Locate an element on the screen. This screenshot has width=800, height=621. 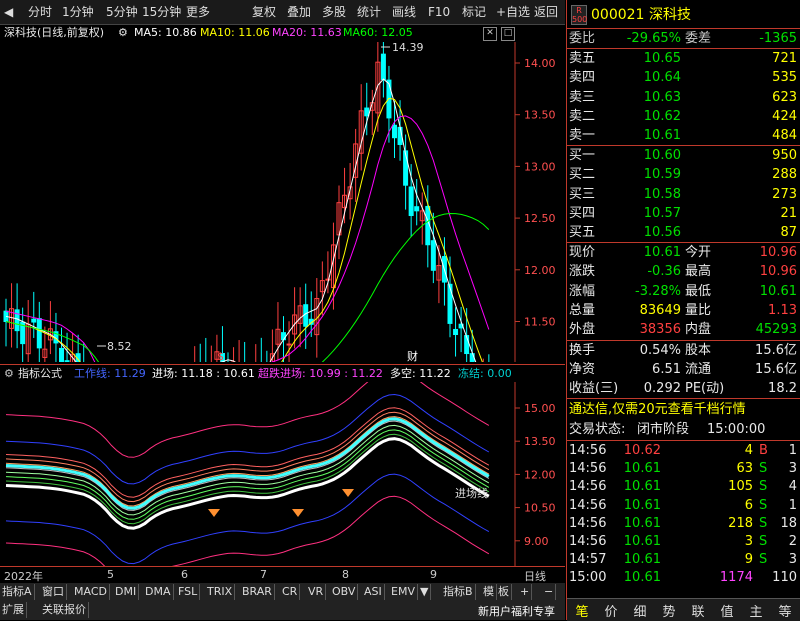
quote-row: 涨幅 -3.28% 最低 10.61 is located at coordinates (683, 291).